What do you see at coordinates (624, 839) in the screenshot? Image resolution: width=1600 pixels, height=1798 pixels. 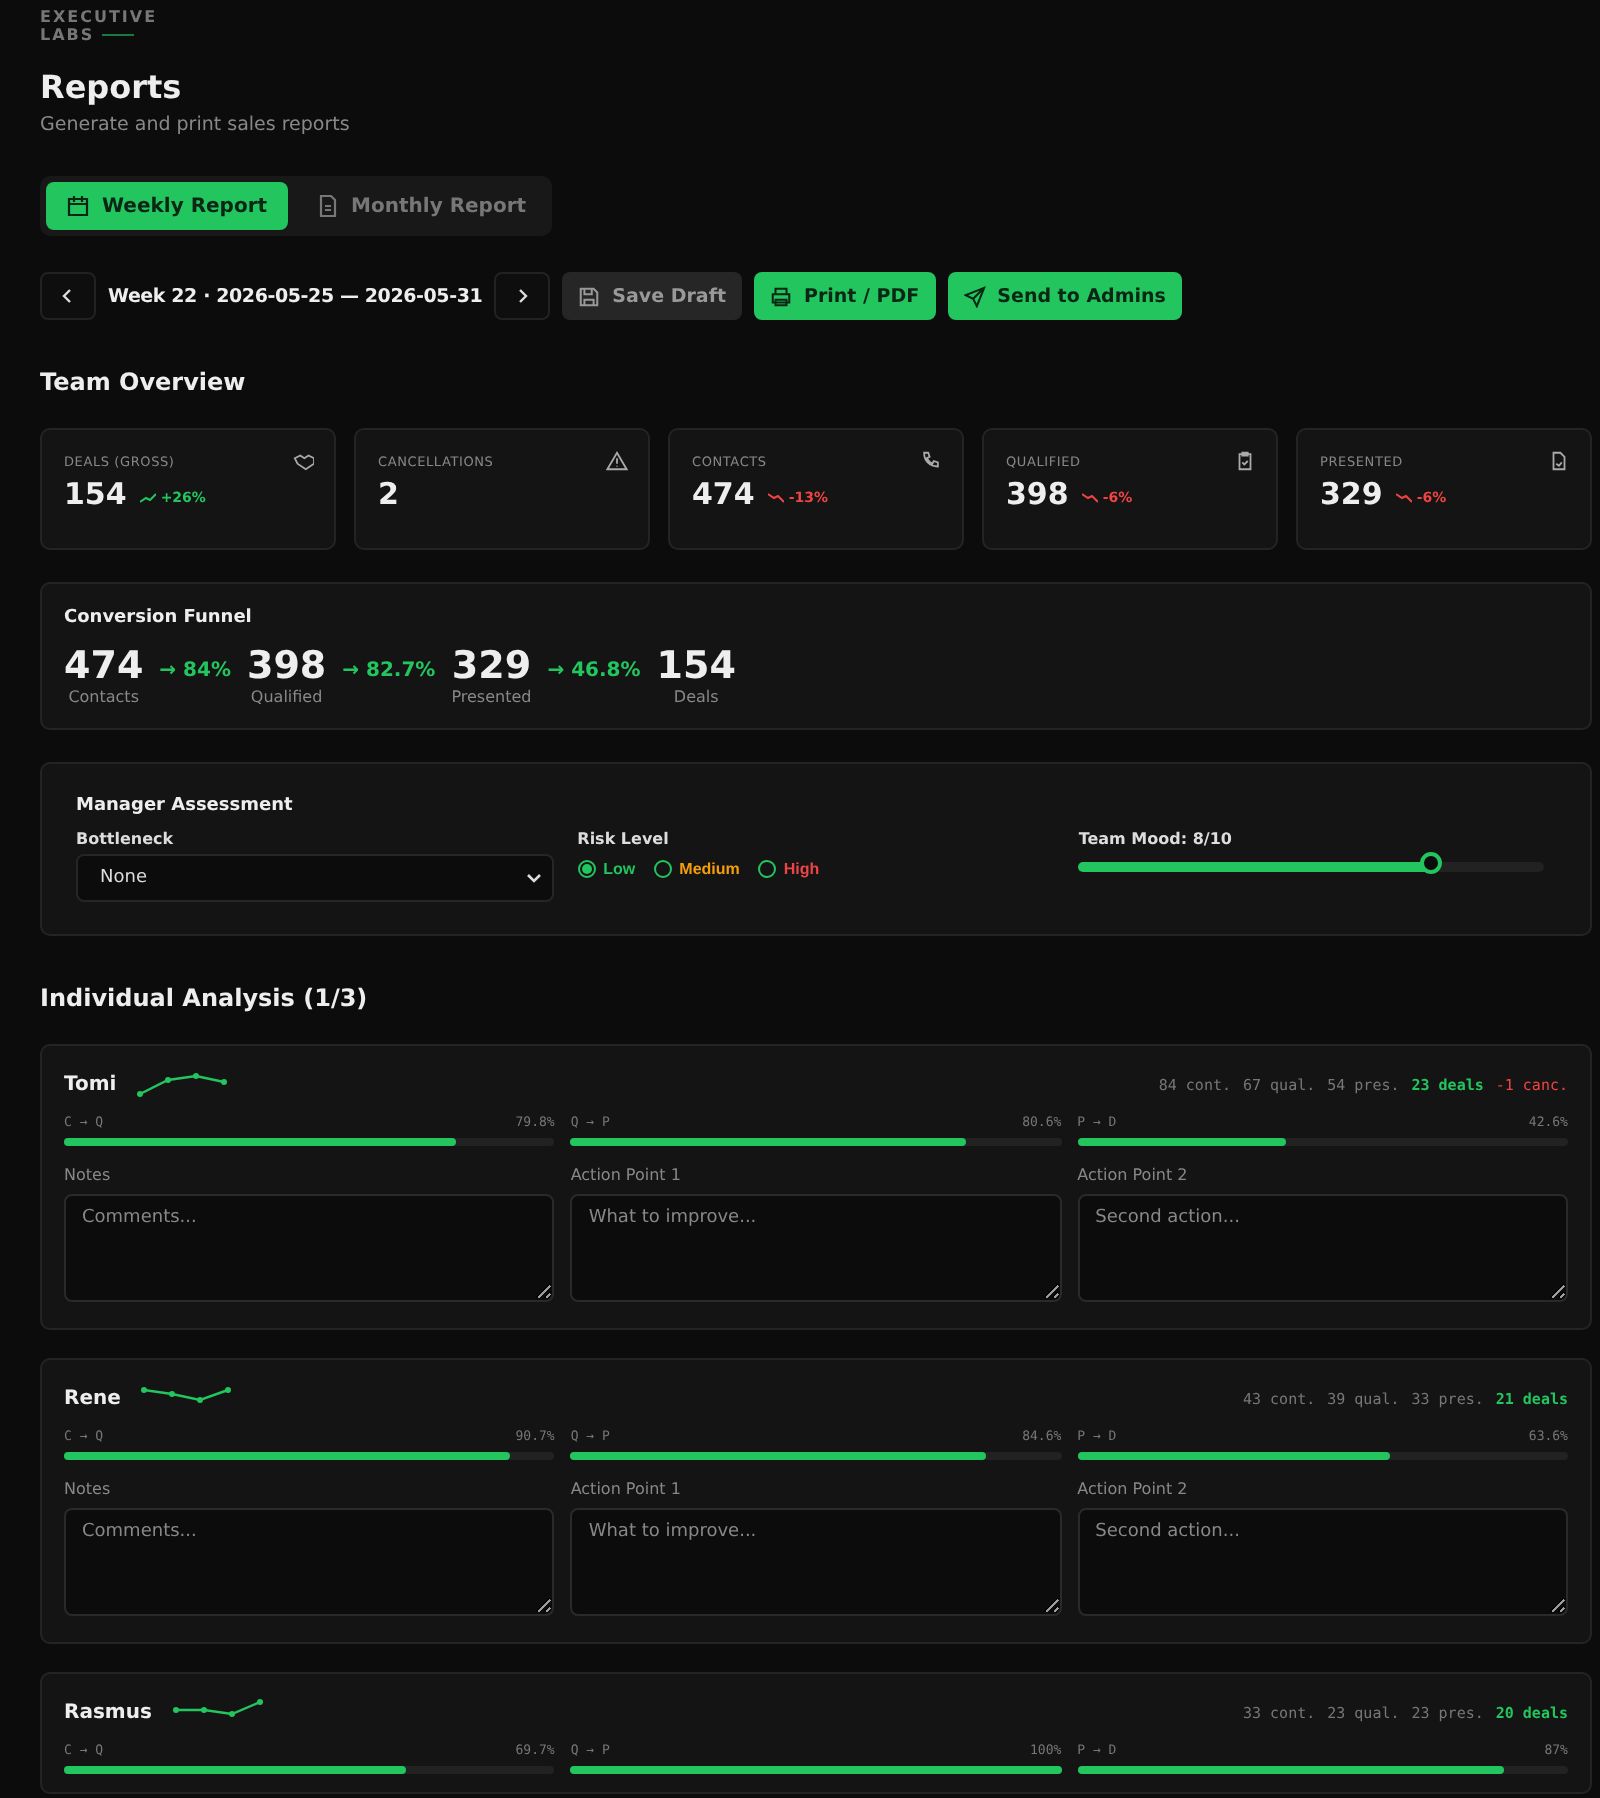 I see `field-label: Risk Level` at bounding box center [624, 839].